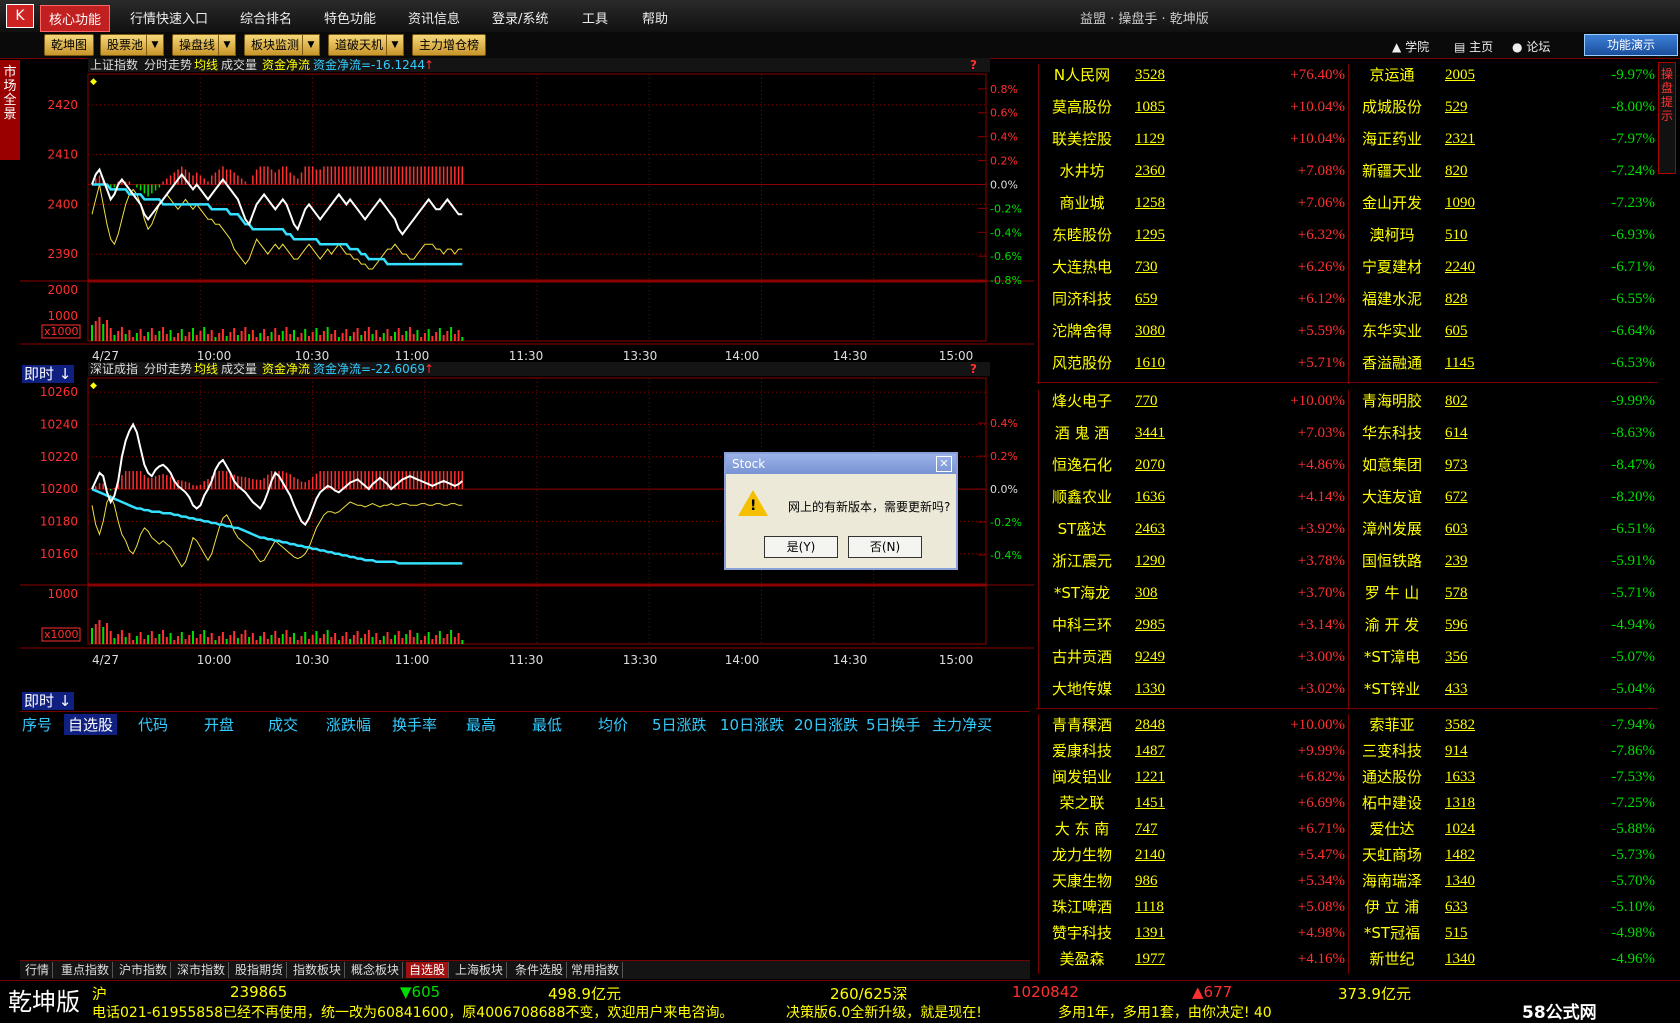 This screenshot has height=1023, width=1680. I want to click on stock-row: 伊 立 浦 633 -5.10%, so click(1503, 907).